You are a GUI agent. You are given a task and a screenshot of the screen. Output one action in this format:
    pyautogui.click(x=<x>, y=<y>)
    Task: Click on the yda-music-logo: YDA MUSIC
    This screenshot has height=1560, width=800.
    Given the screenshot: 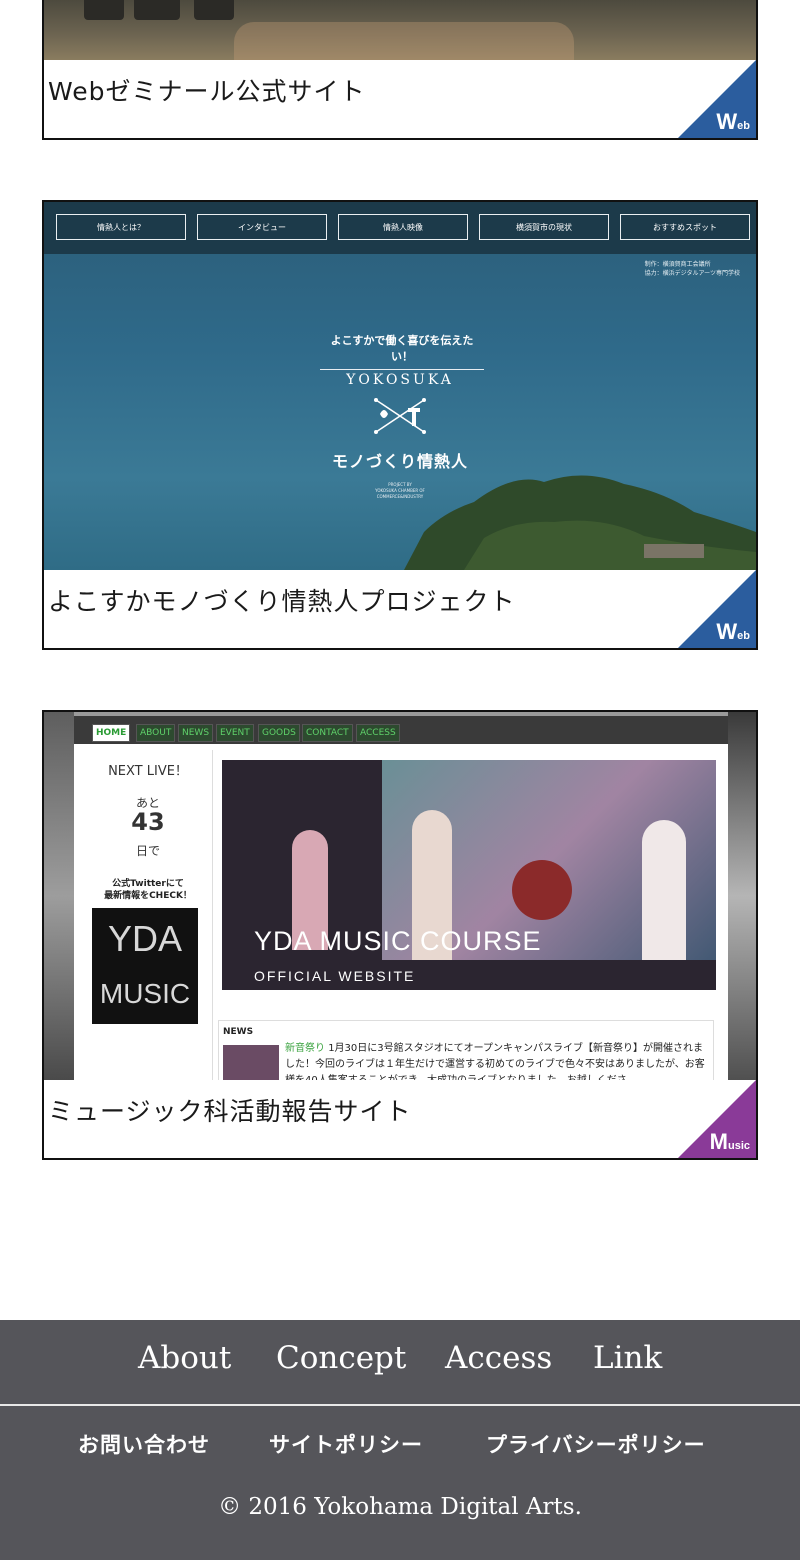 What is the action you would take?
    pyautogui.click(x=145, y=966)
    